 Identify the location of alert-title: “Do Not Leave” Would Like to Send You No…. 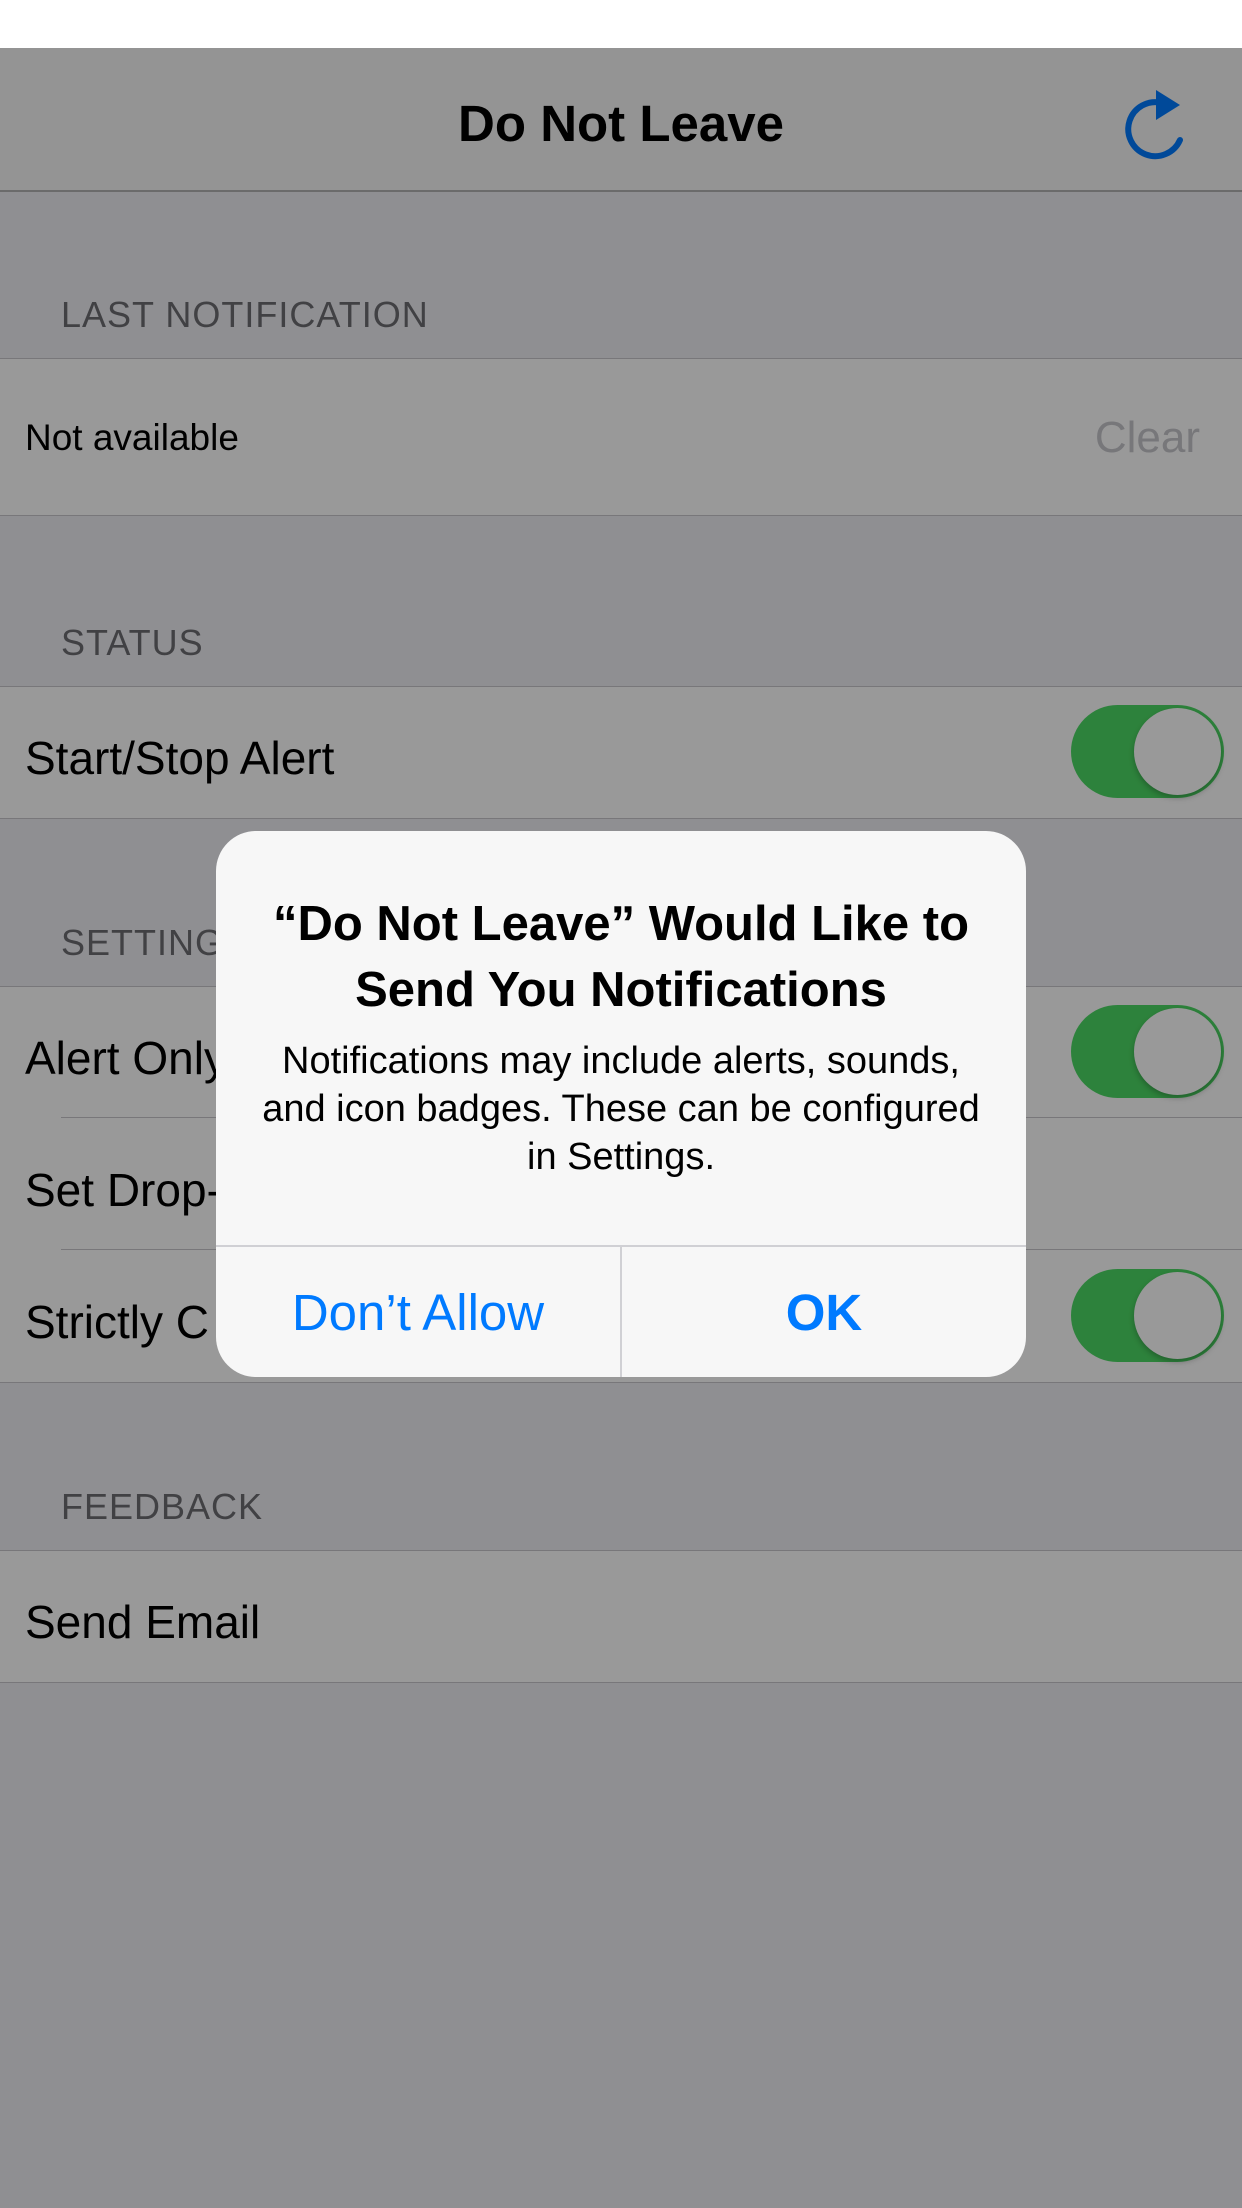
(621, 957).